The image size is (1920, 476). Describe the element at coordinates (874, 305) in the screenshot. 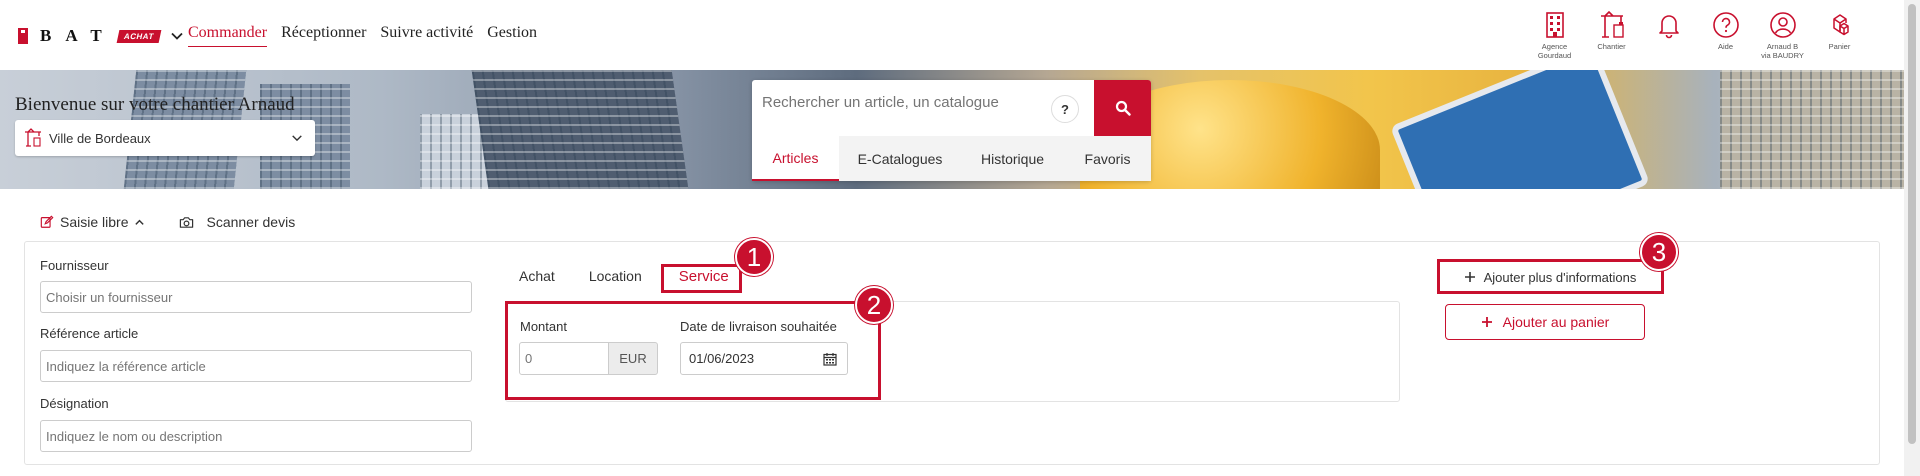

I see `annotation-badge-2: 2` at that location.